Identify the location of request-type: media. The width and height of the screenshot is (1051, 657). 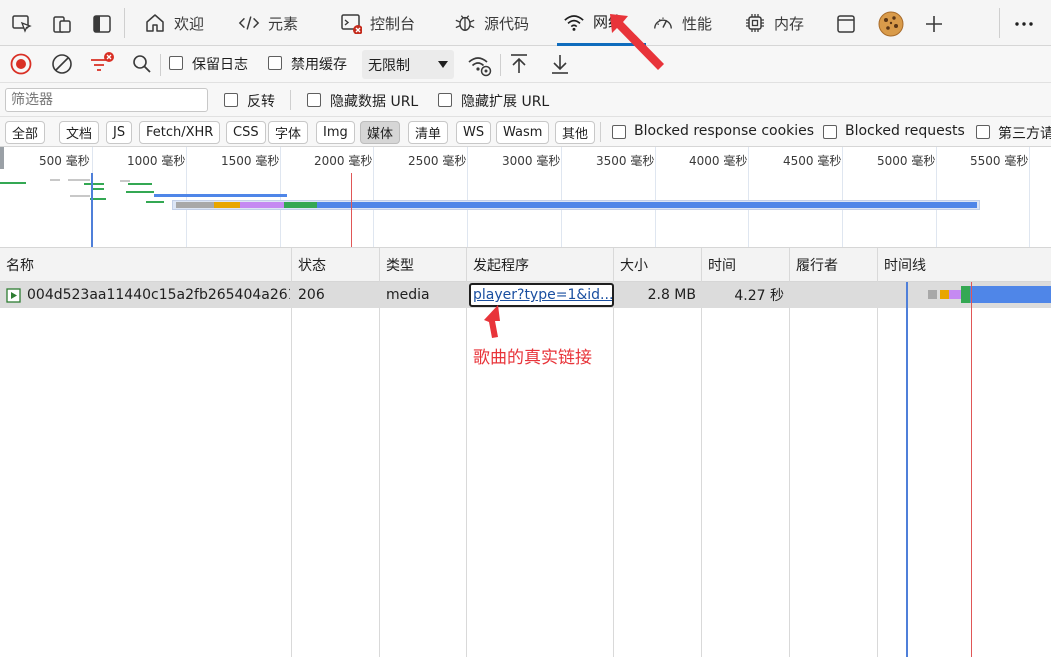
(408, 295).